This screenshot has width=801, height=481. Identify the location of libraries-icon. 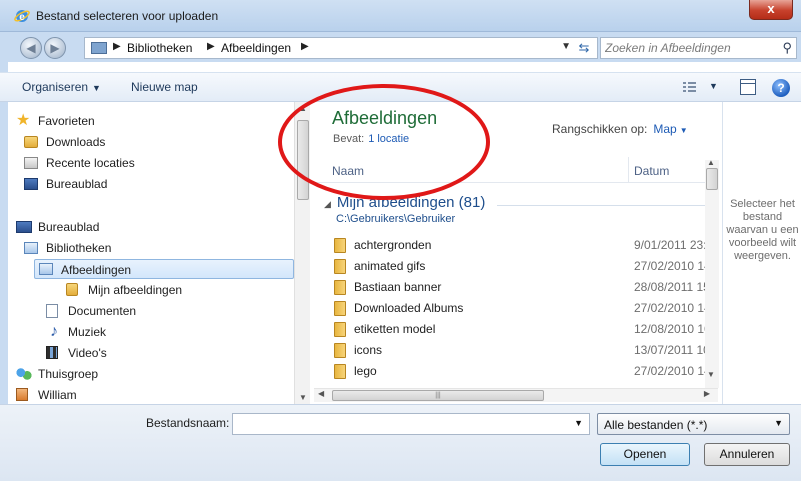
(31, 248).